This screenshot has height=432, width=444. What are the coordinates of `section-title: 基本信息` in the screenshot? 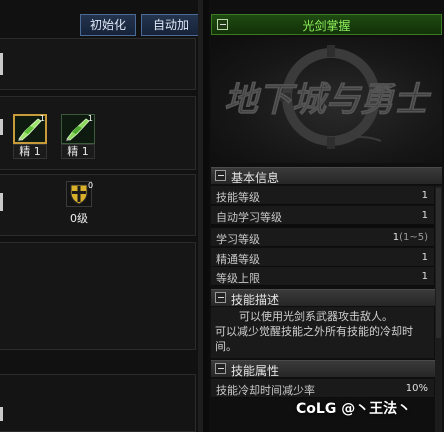 It's located at (255, 178).